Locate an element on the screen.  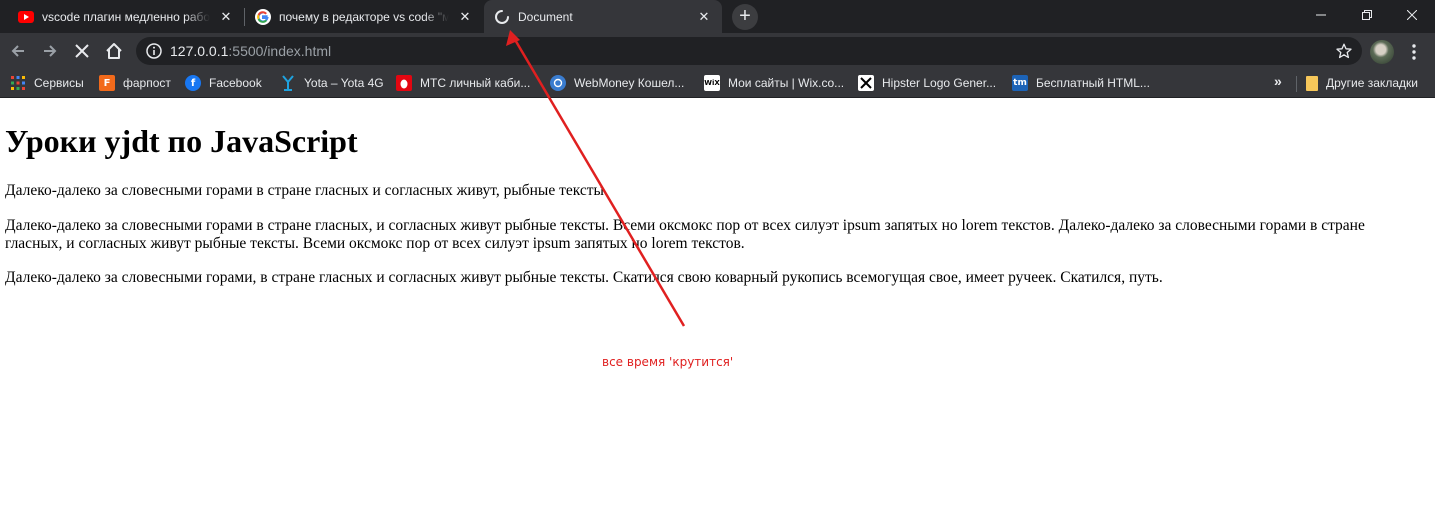
url-text: 127.0.0.1:5500/index.html is located at coordinates (250, 51).